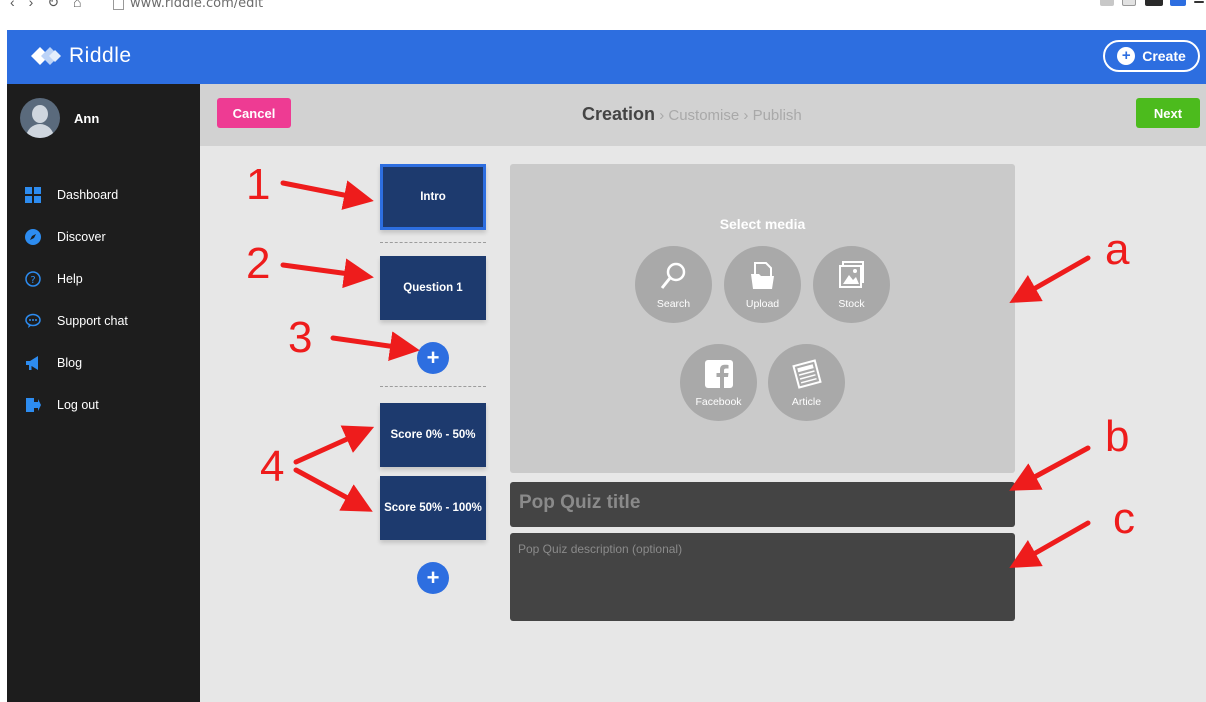 This screenshot has width=1206, height=702. I want to click on sidebar-item-label: Blog, so click(70, 363).